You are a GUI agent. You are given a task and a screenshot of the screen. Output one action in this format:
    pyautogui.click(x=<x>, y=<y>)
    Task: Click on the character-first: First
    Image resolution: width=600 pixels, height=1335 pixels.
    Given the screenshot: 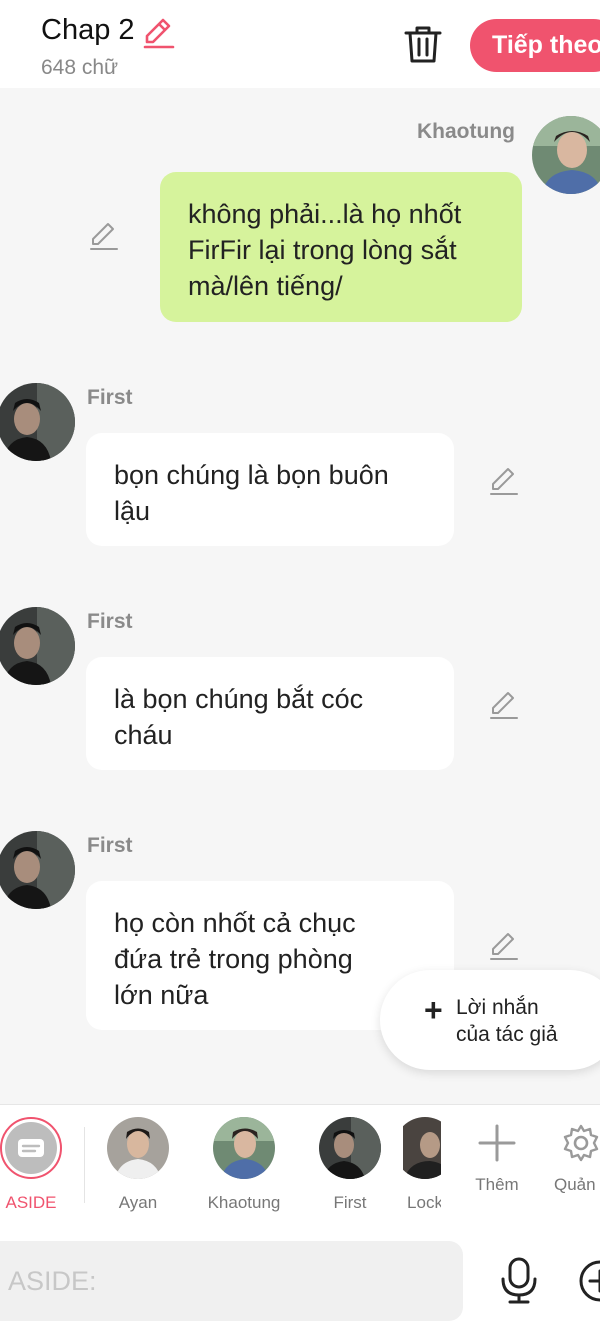 What is the action you would take?
    pyautogui.click(x=350, y=1165)
    